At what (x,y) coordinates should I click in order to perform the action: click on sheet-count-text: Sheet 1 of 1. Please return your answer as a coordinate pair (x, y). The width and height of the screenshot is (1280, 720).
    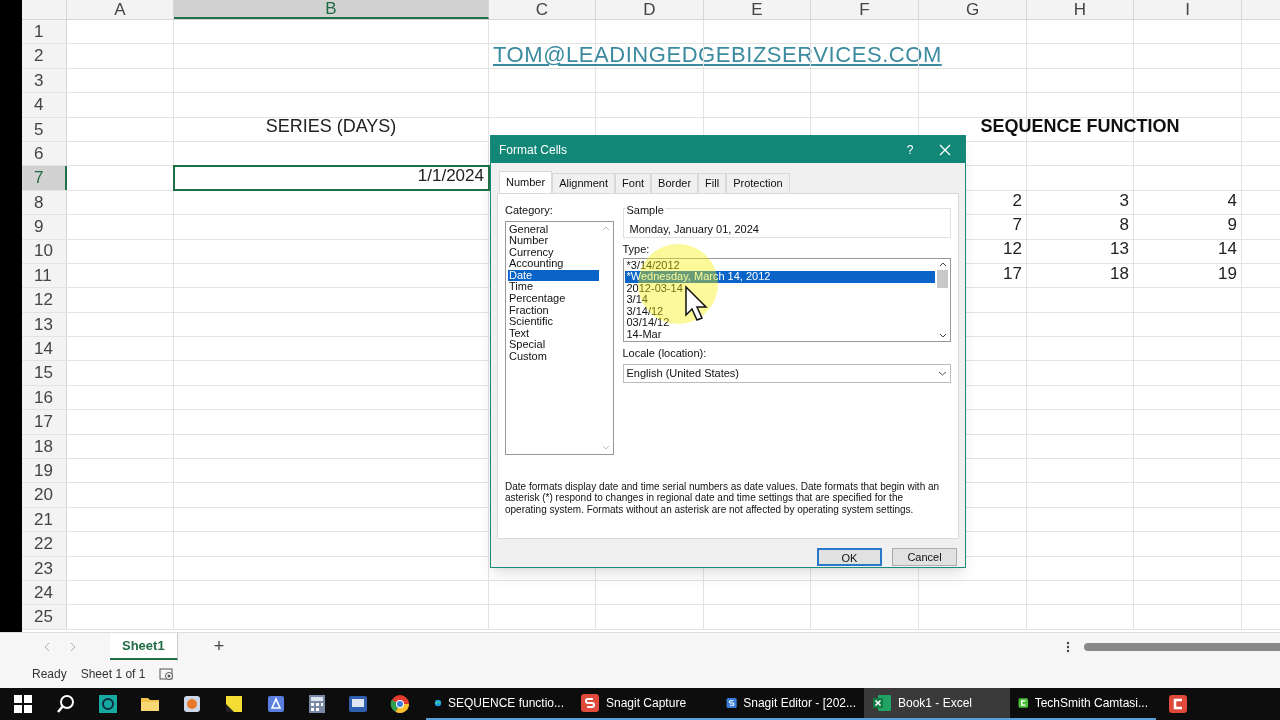
    Looking at the image, I should click on (113, 674).